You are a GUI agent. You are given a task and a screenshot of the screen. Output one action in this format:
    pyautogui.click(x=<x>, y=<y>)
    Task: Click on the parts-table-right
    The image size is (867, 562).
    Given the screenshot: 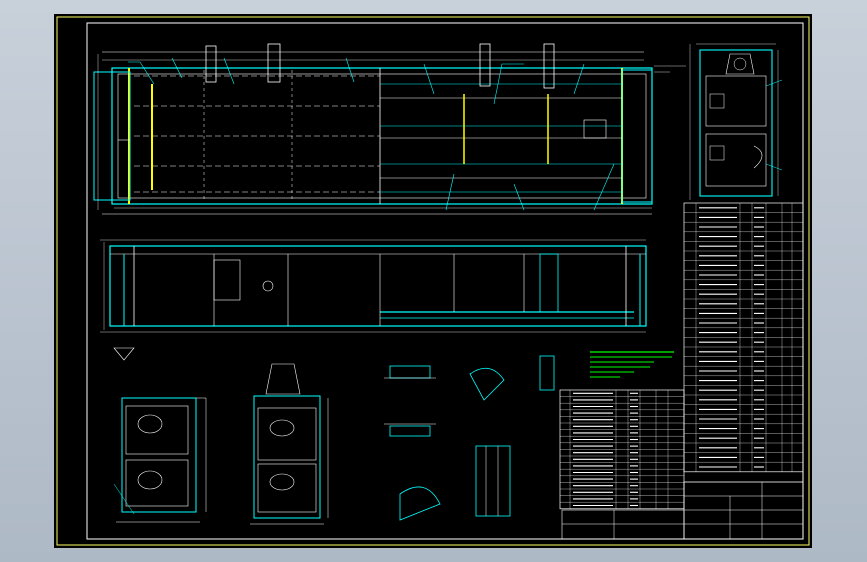 What is the action you would take?
    pyautogui.click(x=743, y=337)
    